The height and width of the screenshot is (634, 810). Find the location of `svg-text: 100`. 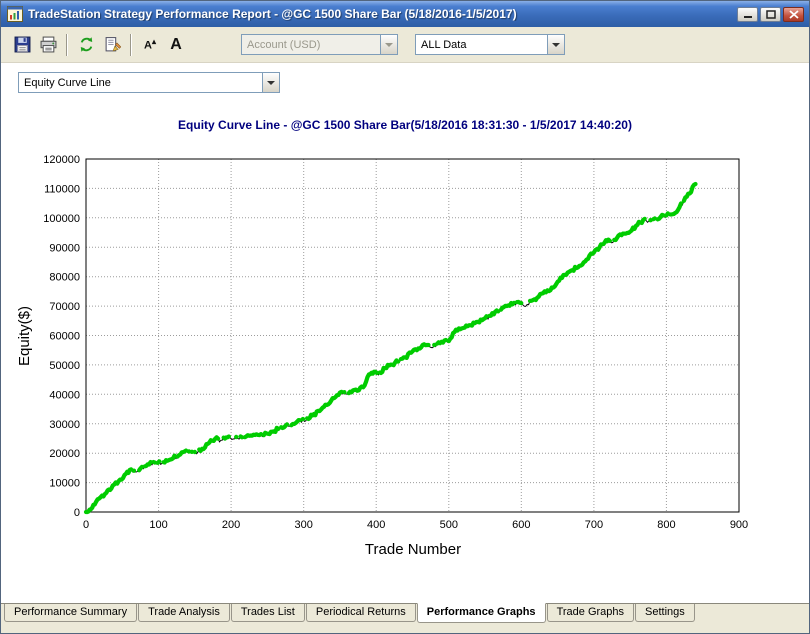

svg-text: 100 is located at coordinates (158, 525).